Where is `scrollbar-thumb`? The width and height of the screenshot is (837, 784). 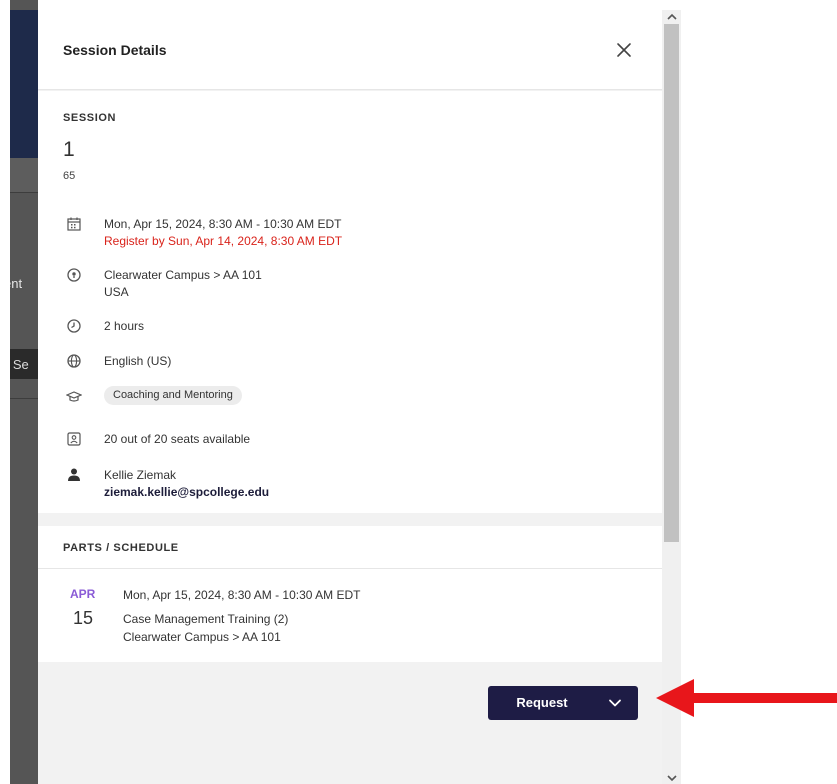
scrollbar-thumb is located at coordinates (671, 283).